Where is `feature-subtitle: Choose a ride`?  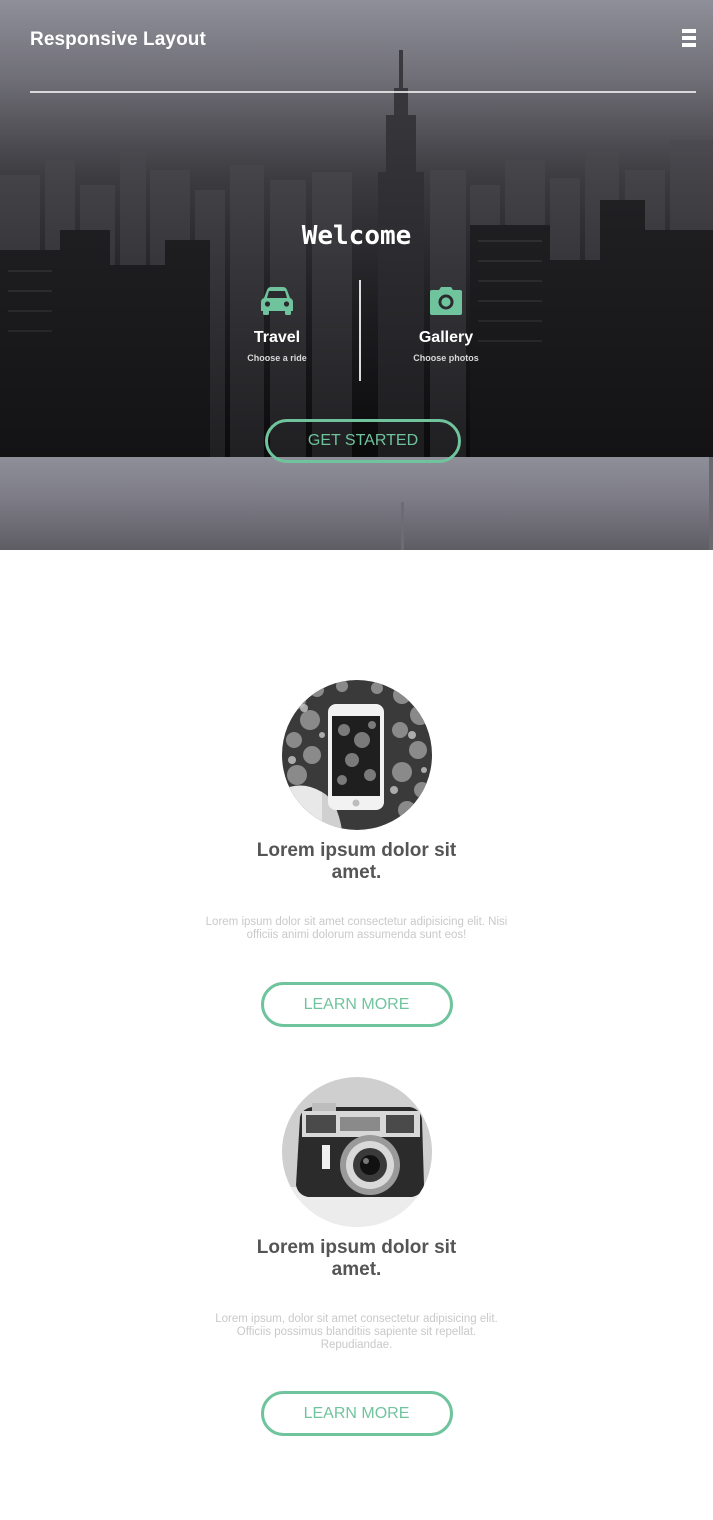 feature-subtitle: Choose a ride is located at coordinates (277, 358).